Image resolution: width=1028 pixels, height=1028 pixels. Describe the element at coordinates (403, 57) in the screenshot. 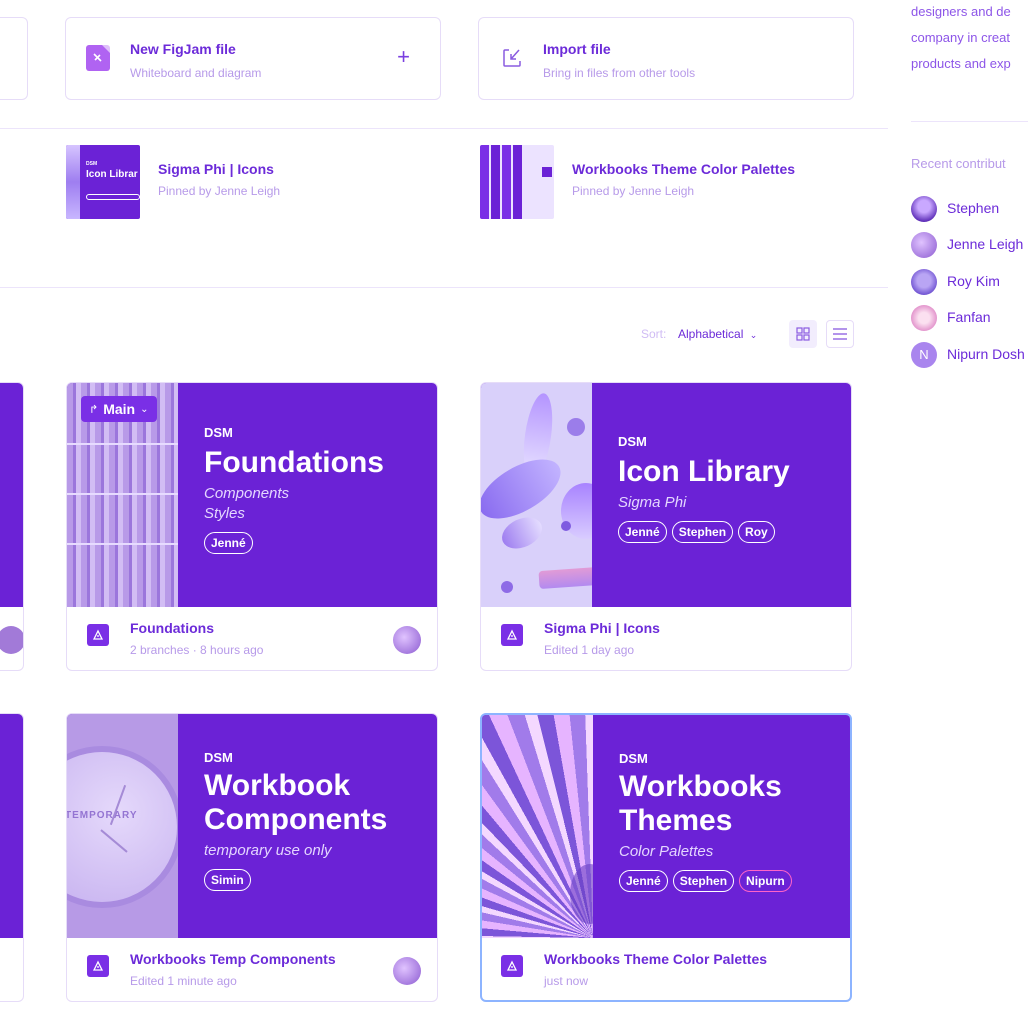

I see `plus-icon: +` at that location.